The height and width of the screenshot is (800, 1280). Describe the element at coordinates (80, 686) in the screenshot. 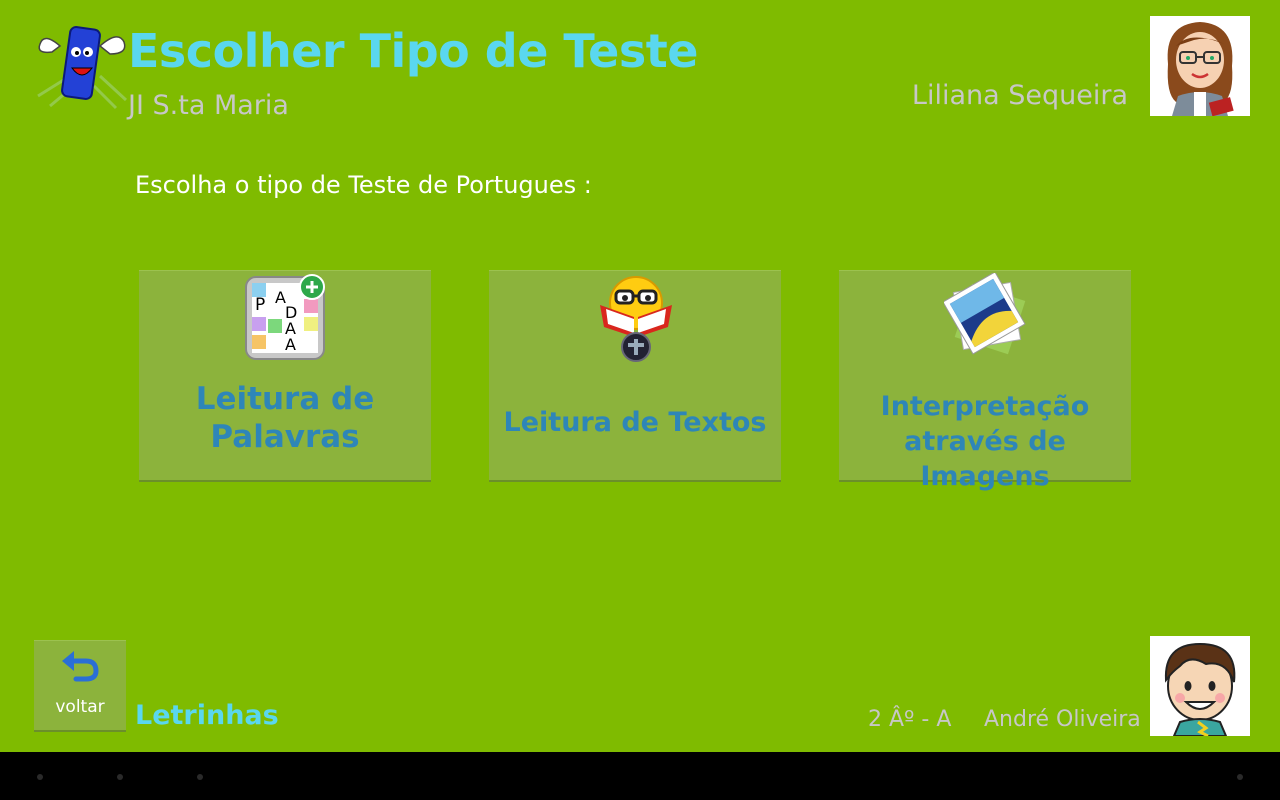

I see `back-button: voltar` at that location.